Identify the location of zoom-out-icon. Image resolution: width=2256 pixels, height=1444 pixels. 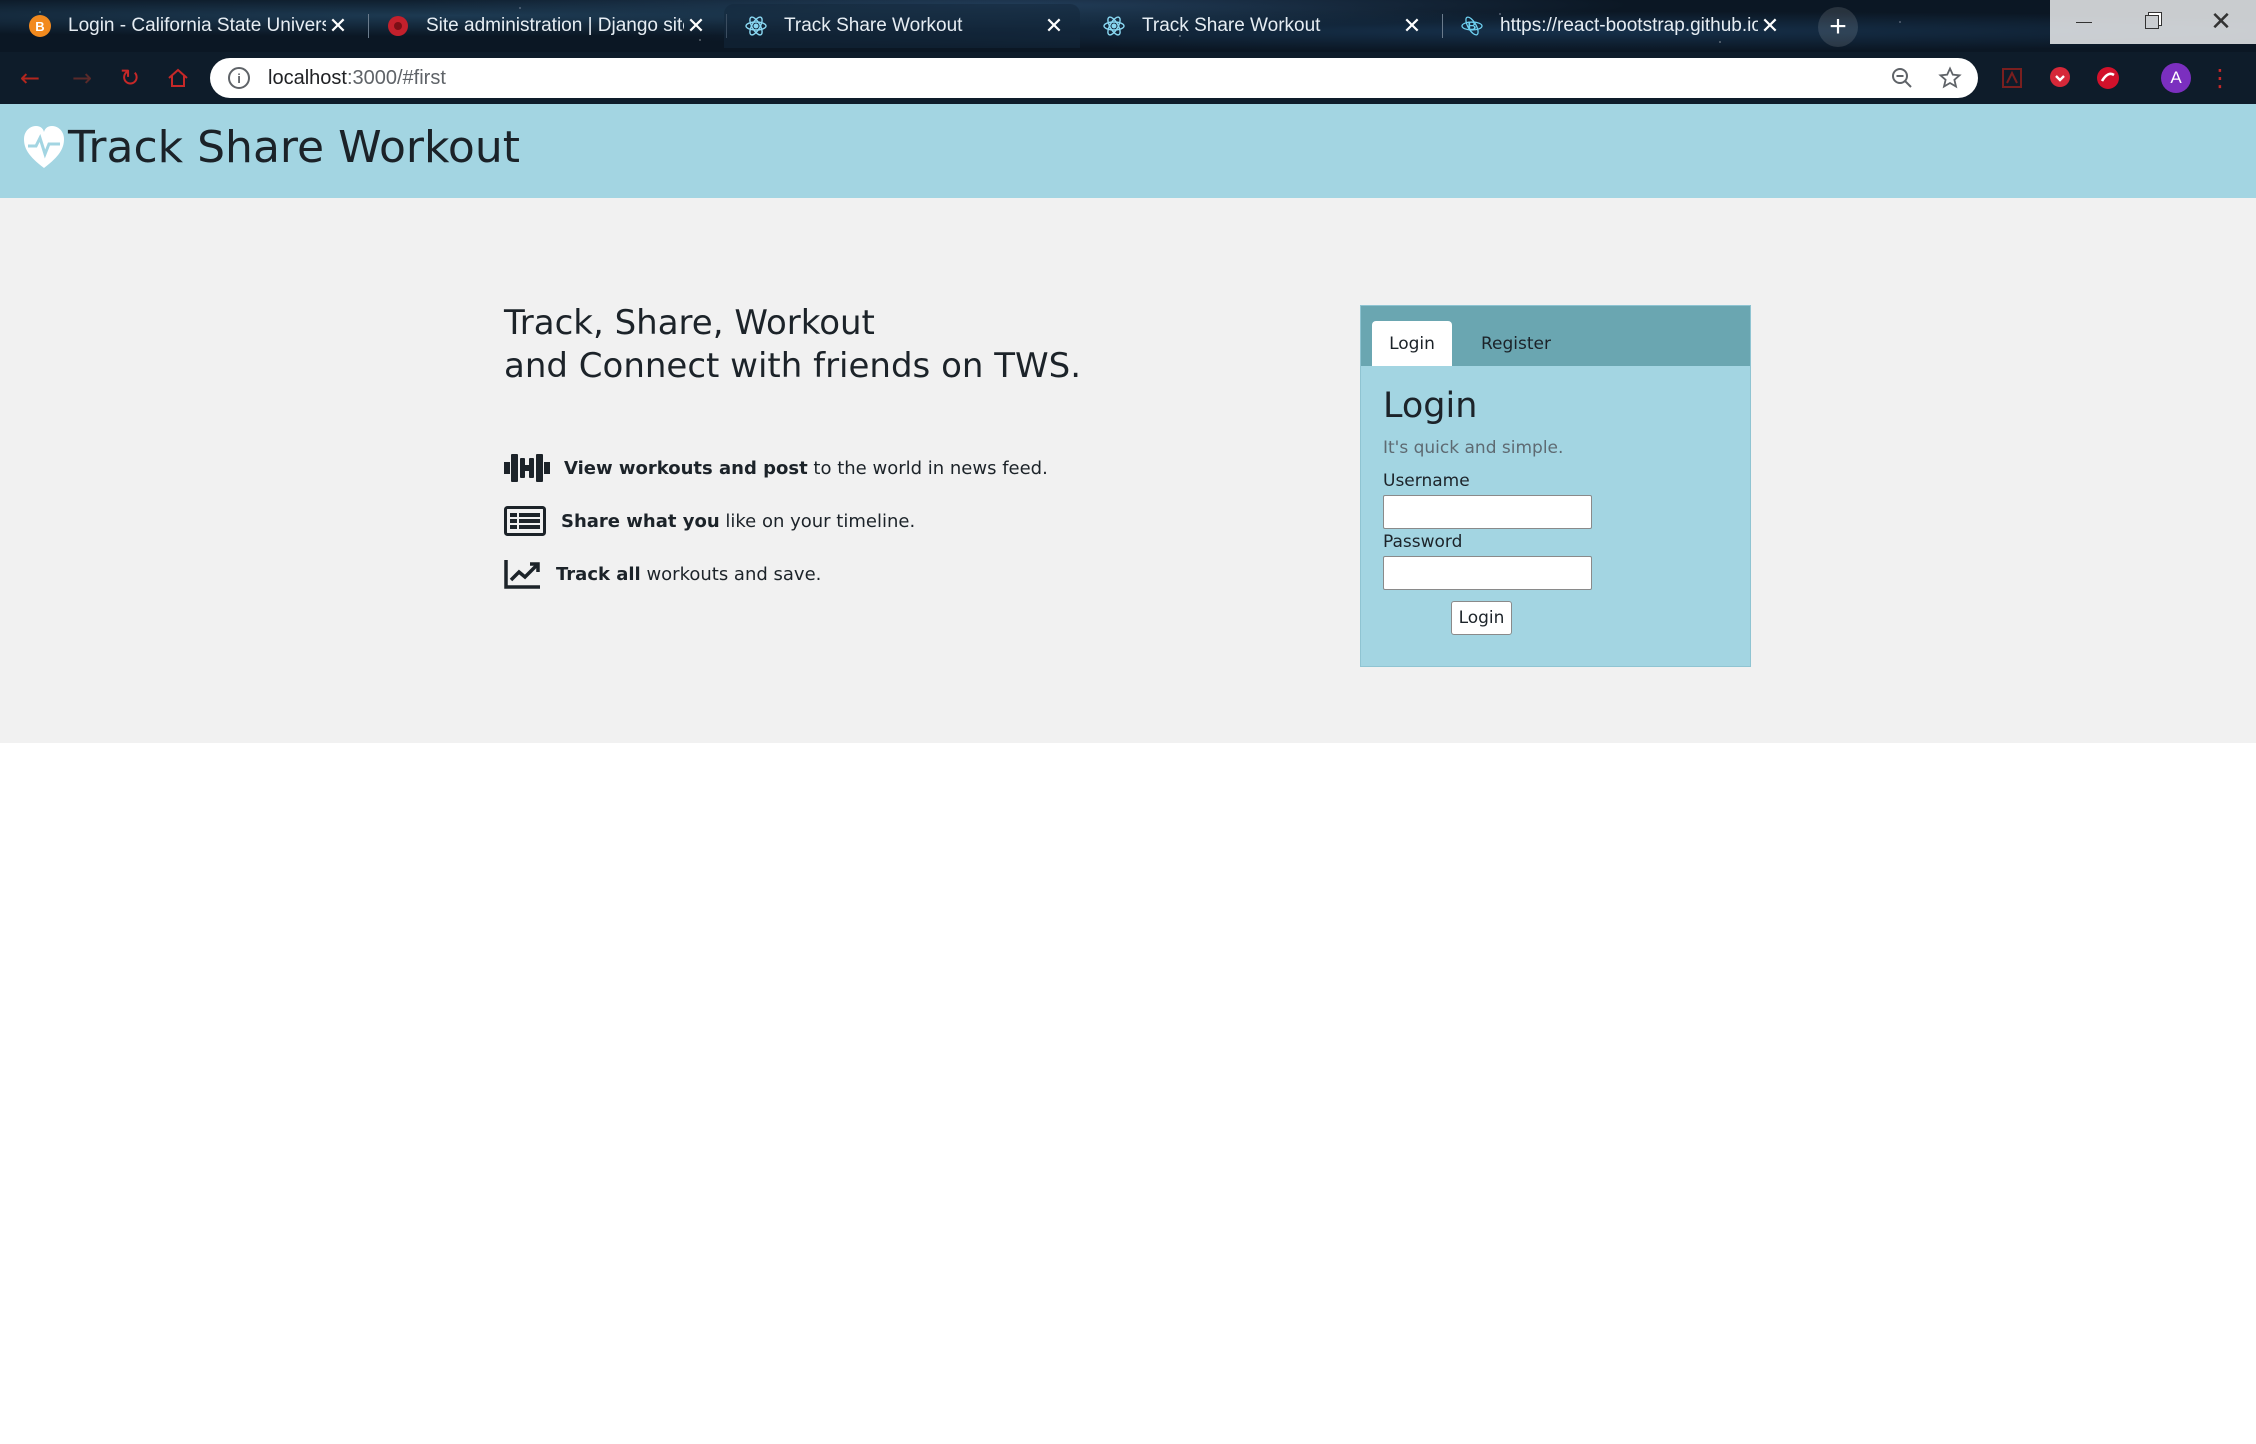
(1902, 78).